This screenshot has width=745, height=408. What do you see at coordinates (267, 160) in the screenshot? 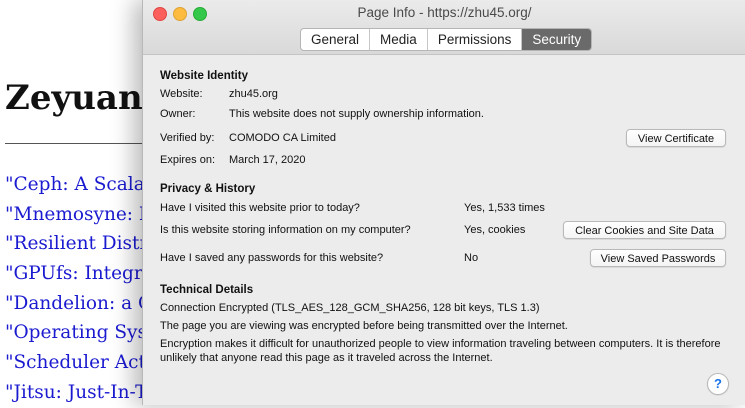
I see `expires-value: March 17, 2020` at bounding box center [267, 160].